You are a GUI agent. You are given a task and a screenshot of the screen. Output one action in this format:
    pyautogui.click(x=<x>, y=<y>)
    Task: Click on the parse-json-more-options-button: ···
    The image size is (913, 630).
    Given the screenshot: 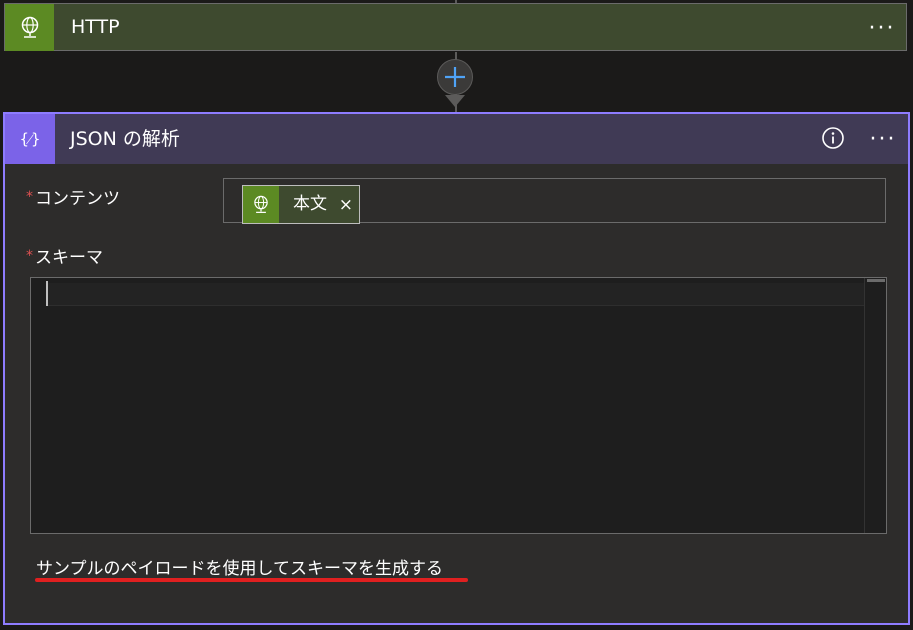 What is the action you would take?
    pyautogui.click(x=883, y=139)
    